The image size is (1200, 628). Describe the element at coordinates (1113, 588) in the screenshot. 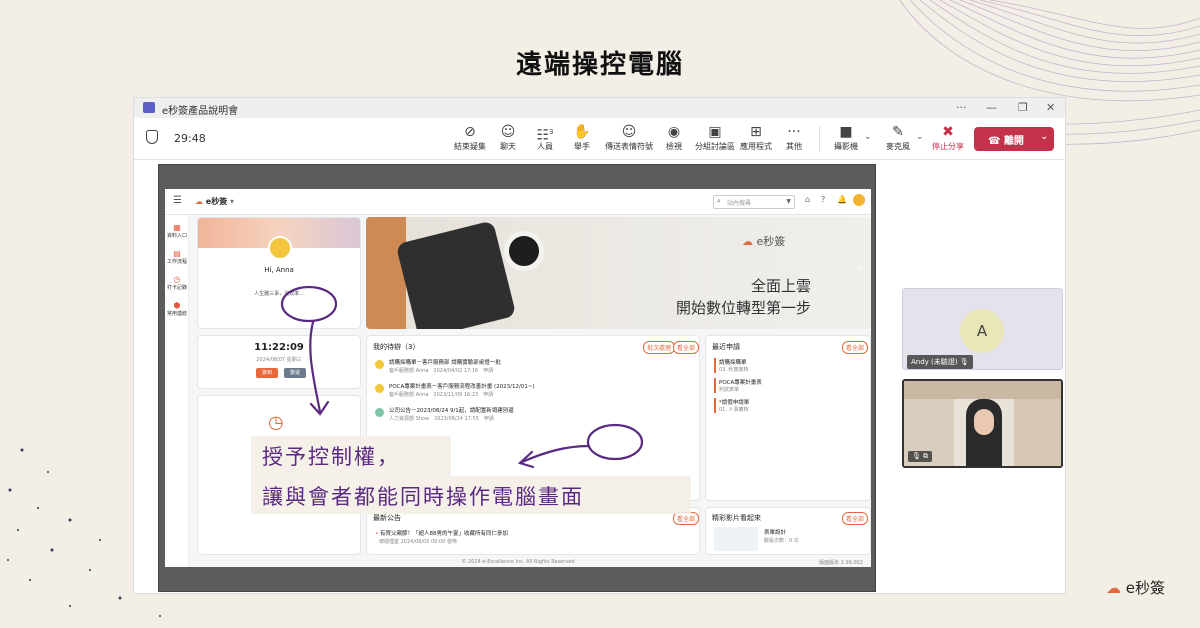

I see `cloud-icon: ☁` at that location.